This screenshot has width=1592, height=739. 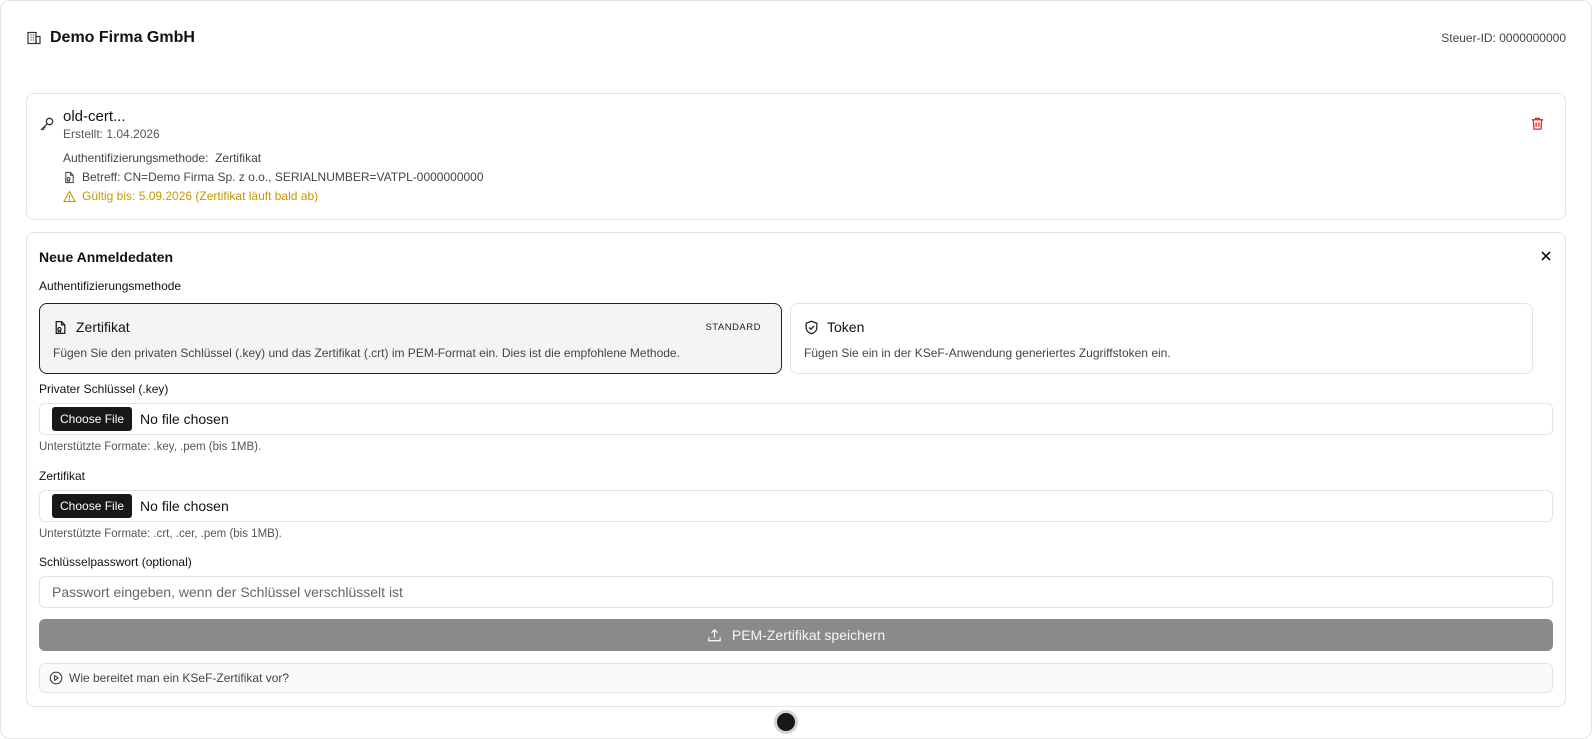 What do you see at coordinates (62, 476) in the screenshot?
I see `certificate-label: Zertifikat` at bounding box center [62, 476].